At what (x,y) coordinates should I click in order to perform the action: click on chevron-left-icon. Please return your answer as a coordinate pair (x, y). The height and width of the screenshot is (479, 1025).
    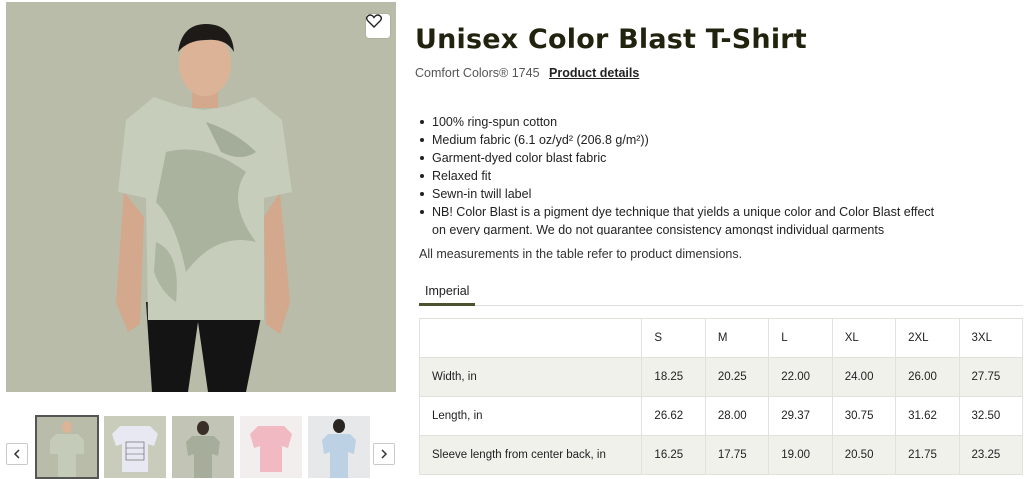
    Looking at the image, I should click on (16, 454).